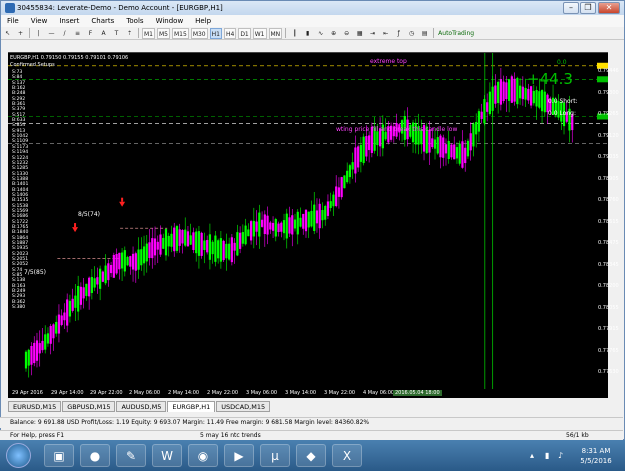  What do you see at coordinates (141, 406) in the screenshot?
I see `tab-audusd: AUDUSD,M5` at bounding box center [141, 406].